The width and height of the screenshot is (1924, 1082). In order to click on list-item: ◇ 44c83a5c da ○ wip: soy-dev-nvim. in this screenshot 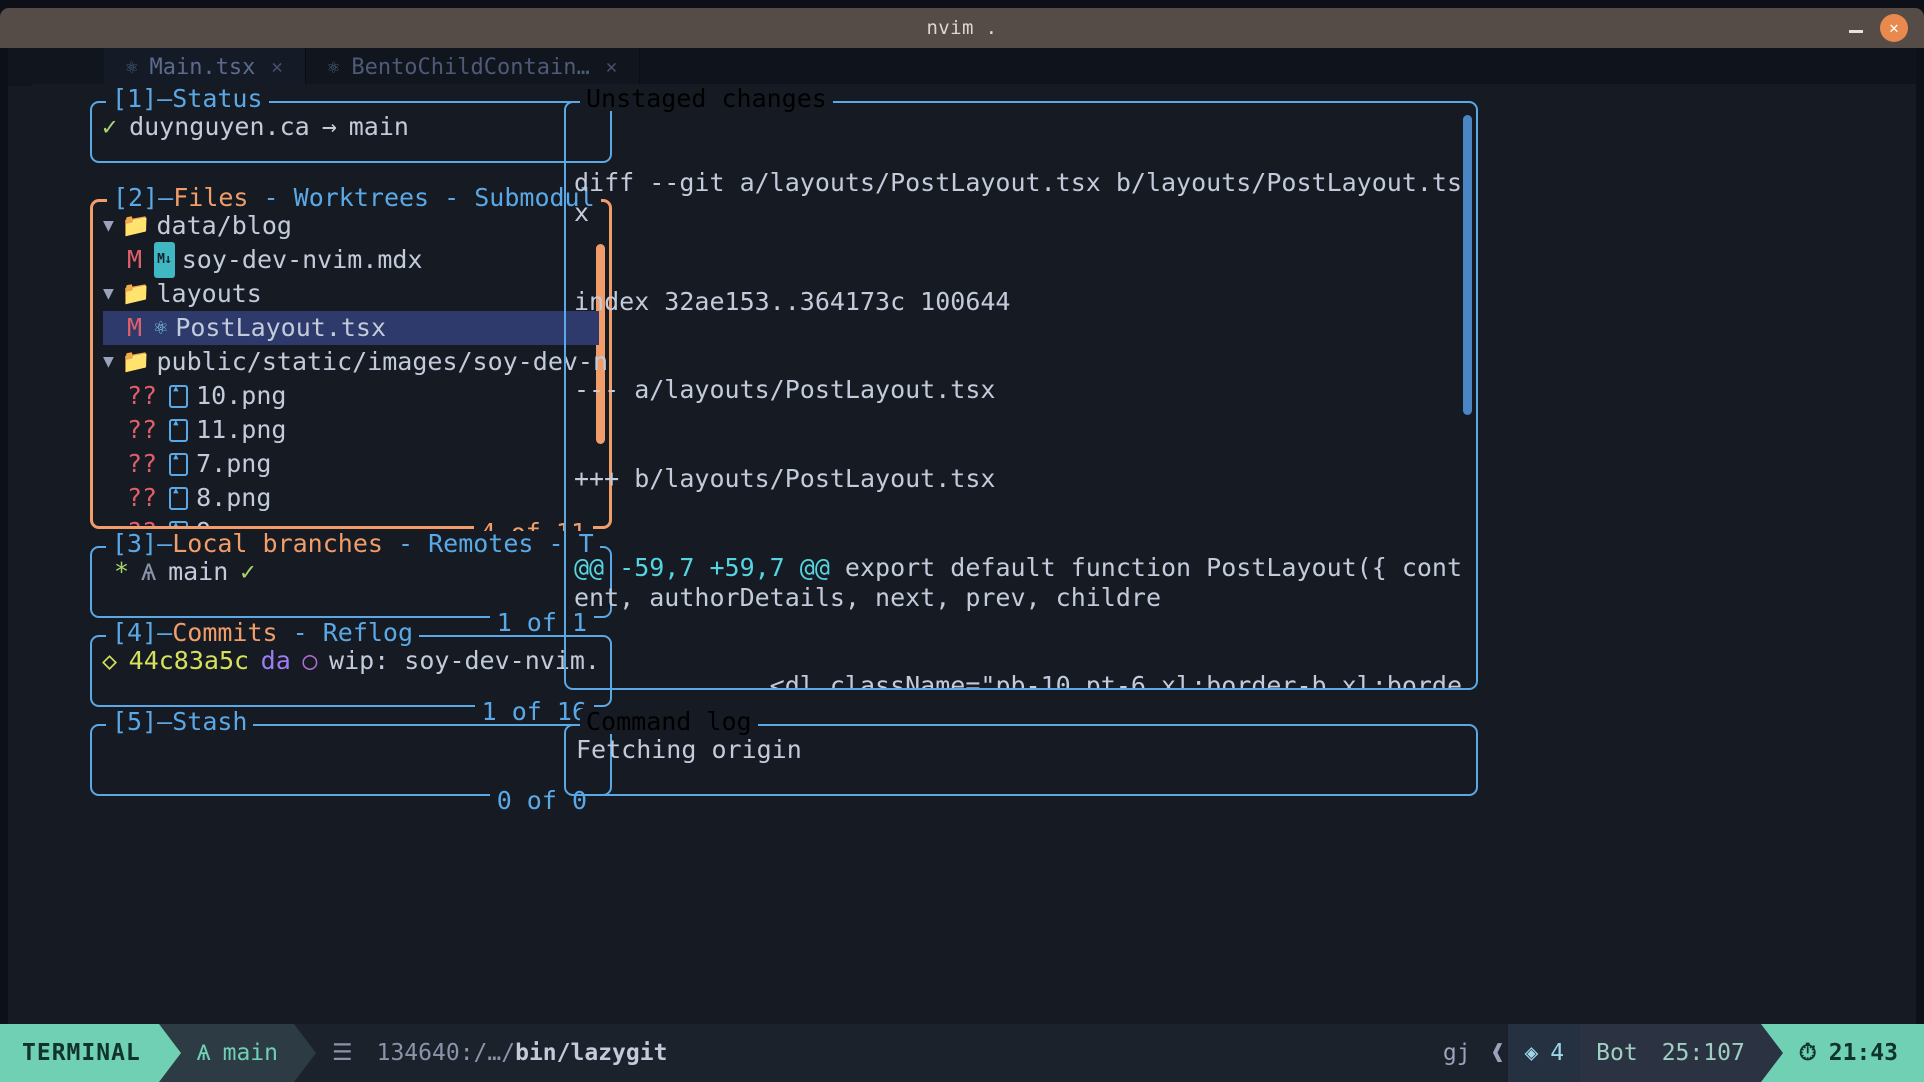, I will do `click(351, 661)`.